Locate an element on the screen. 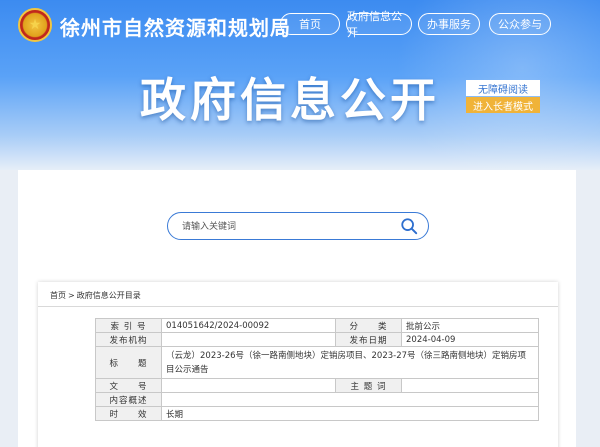 Image resolution: width=600 pixels, height=447 pixels. banner-title: 政府信息公开 is located at coordinates (290, 100).